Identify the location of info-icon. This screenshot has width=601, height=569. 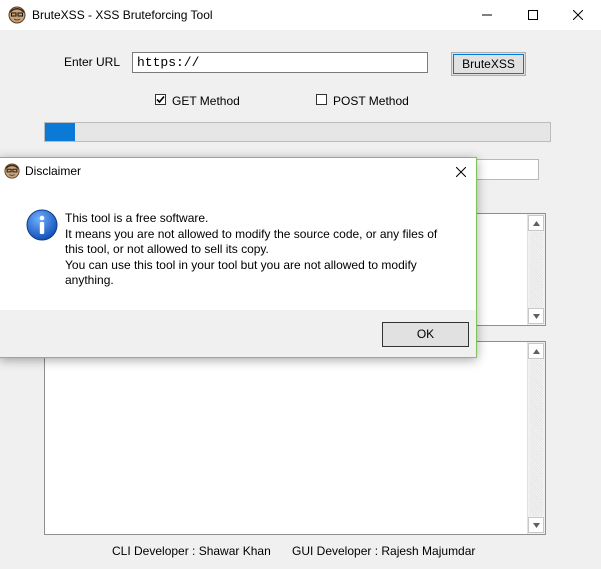
(42, 225).